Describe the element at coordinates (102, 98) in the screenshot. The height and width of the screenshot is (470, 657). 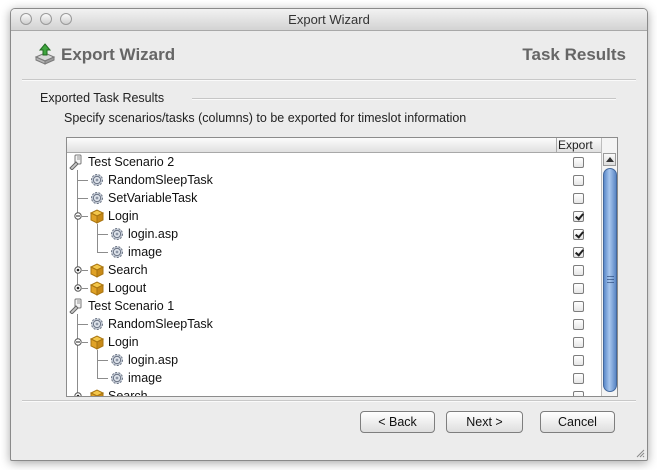
I see `section-title: Exported Task Results` at that location.